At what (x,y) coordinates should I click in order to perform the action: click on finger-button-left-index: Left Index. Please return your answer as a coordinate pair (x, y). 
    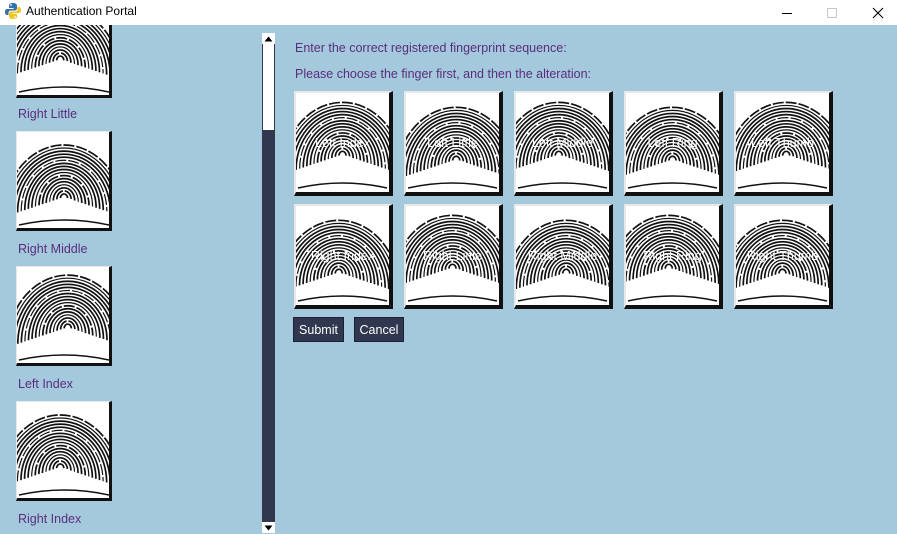
    Looking at the image, I should click on (343, 143).